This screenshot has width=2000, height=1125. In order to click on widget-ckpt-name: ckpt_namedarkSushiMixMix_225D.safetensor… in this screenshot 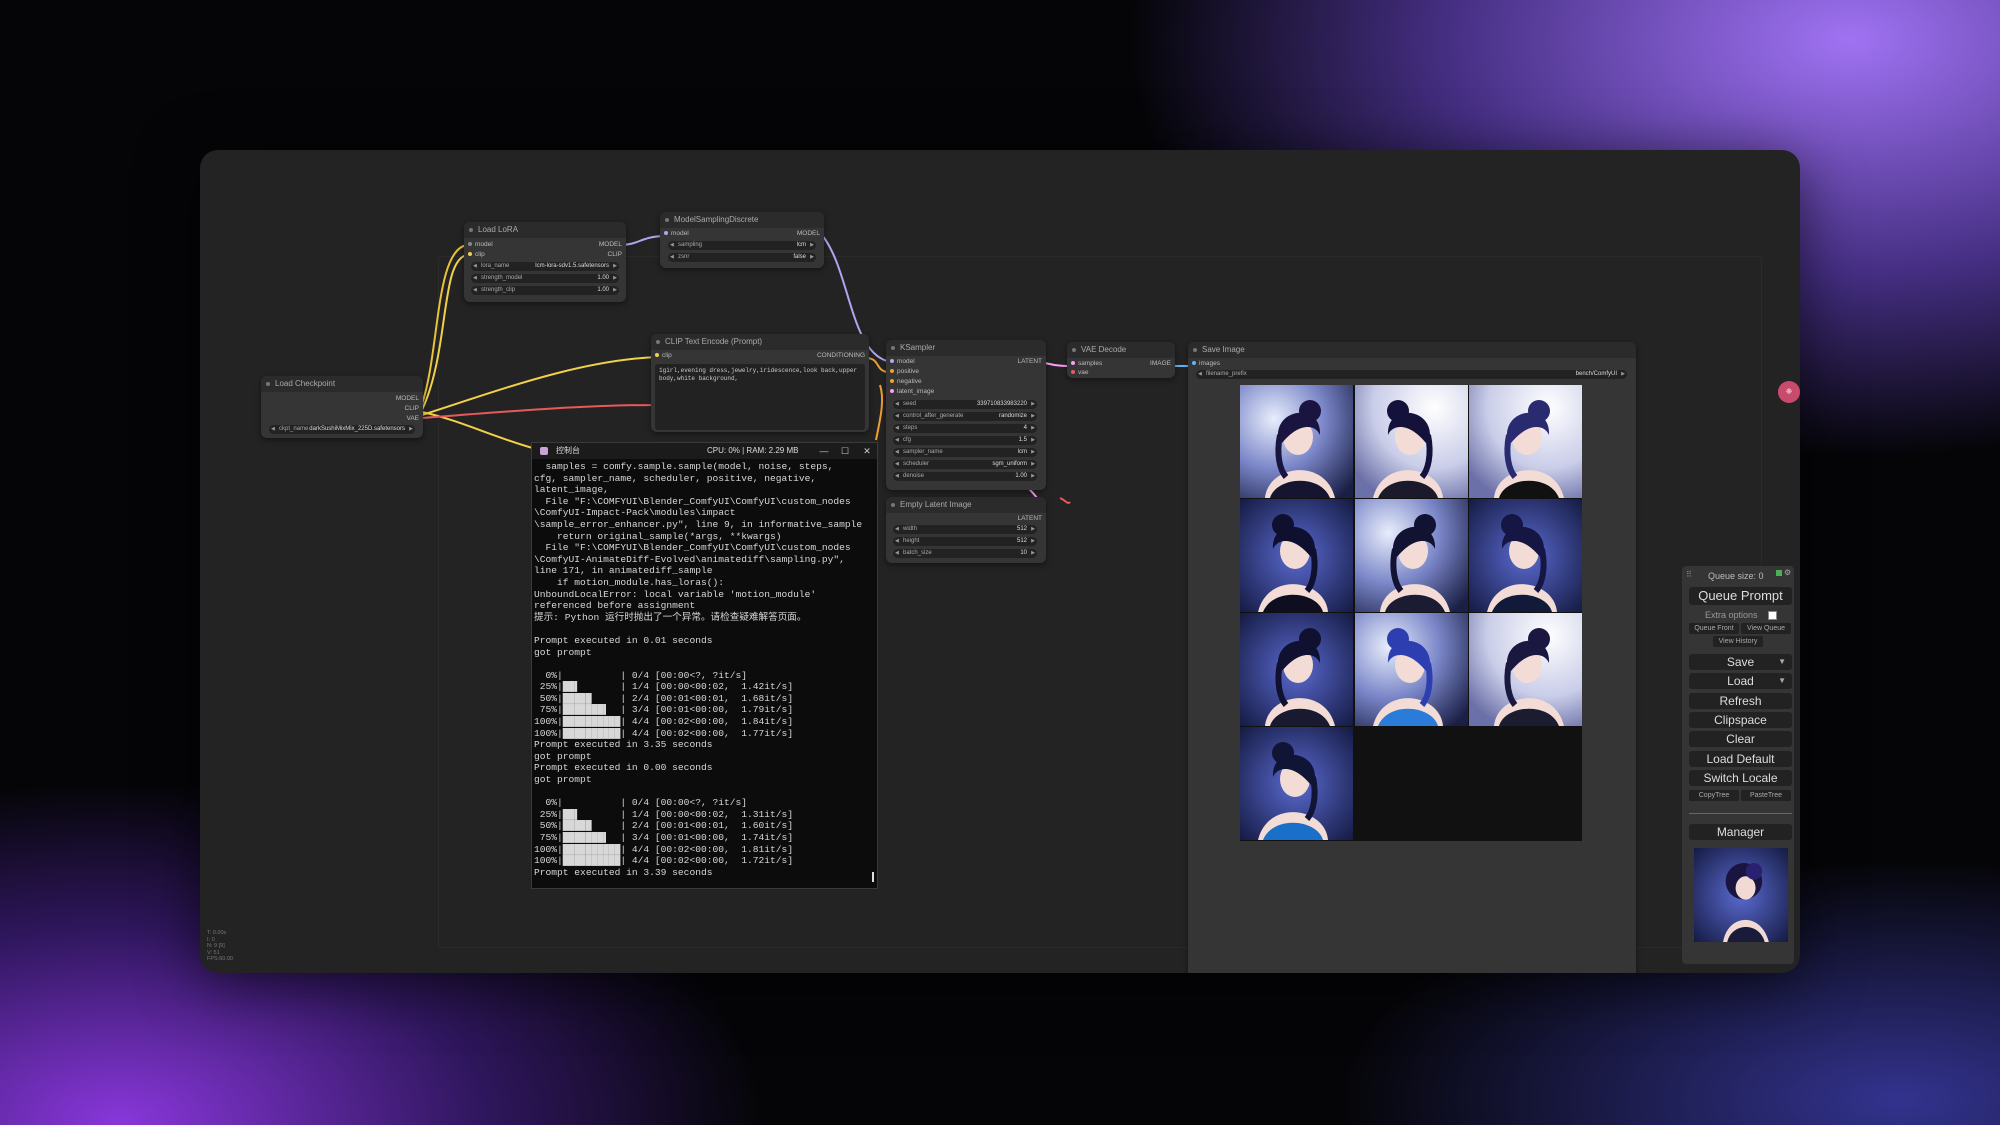, I will do `click(342, 429)`.